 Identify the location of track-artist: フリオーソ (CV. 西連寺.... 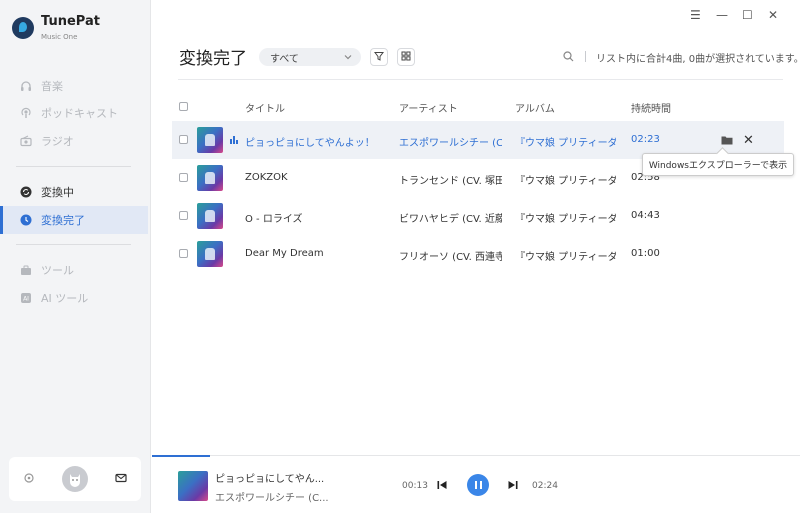
(450, 257).